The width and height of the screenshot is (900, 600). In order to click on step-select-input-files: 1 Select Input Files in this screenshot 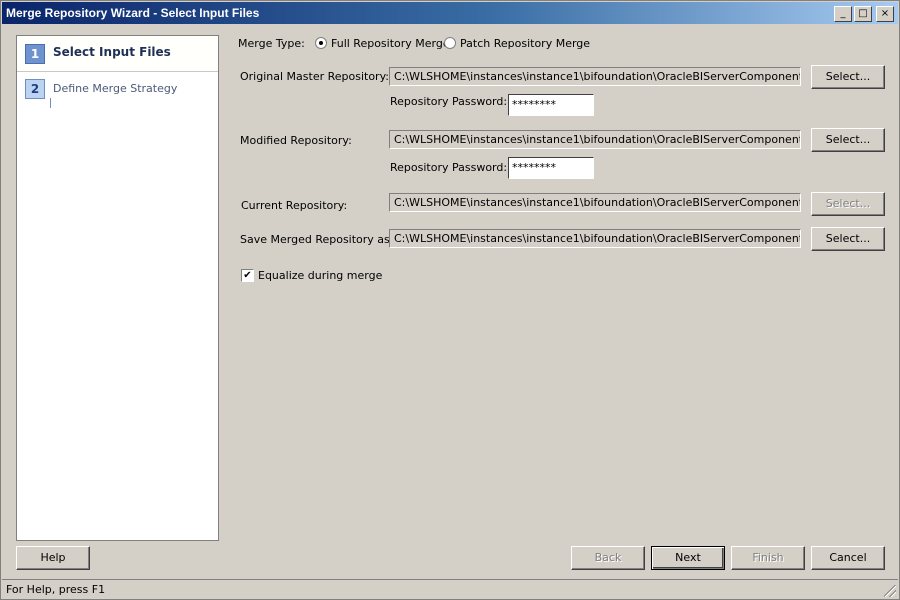, I will do `click(117, 54)`.